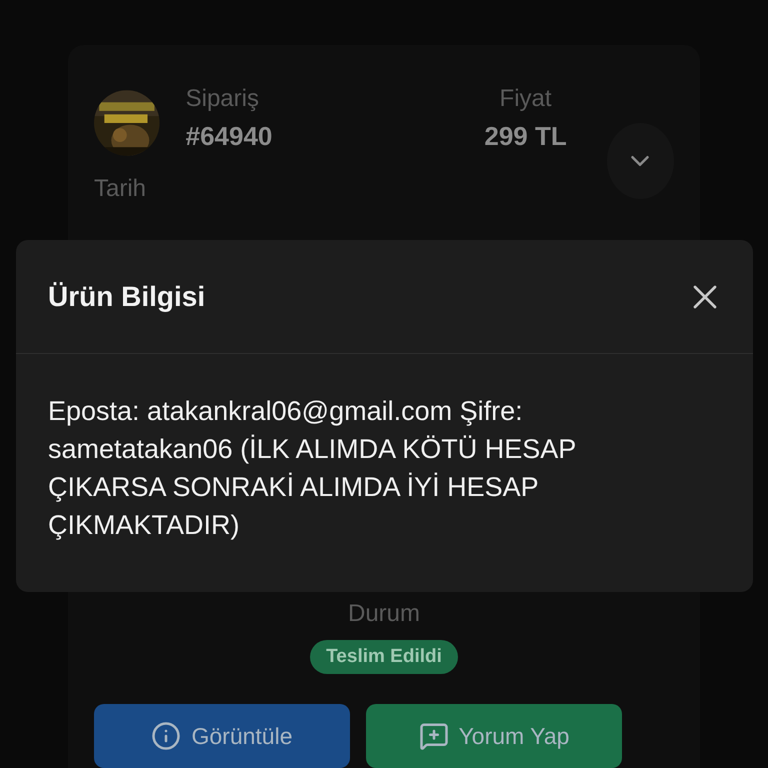 The height and width of the screenshot is (768, 768). What do you see at coordinates (433, 736) in the screenshot?
I see `chat-plus-icon` at bounding box center [433, 736].